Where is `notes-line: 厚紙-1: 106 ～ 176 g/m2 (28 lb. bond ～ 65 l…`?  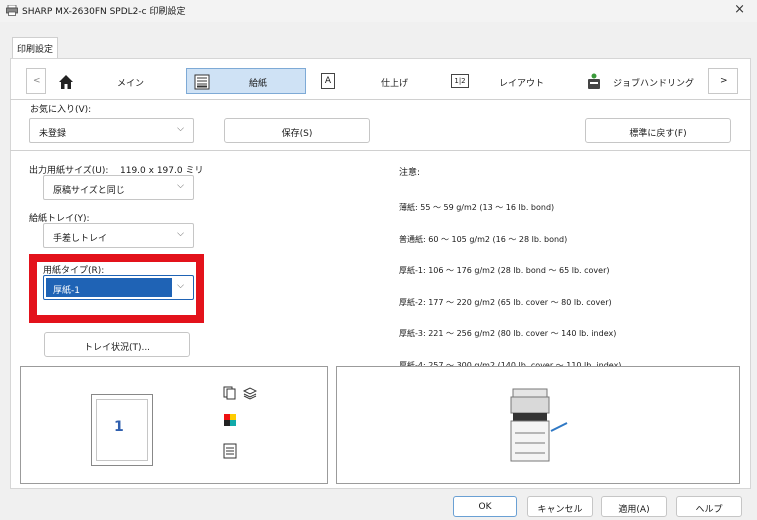 notes-line: 厚紙-1: 106 ～ 176 g/m2 (28 lb. bond ～ 65 l… is located at coordinates (504, 270).